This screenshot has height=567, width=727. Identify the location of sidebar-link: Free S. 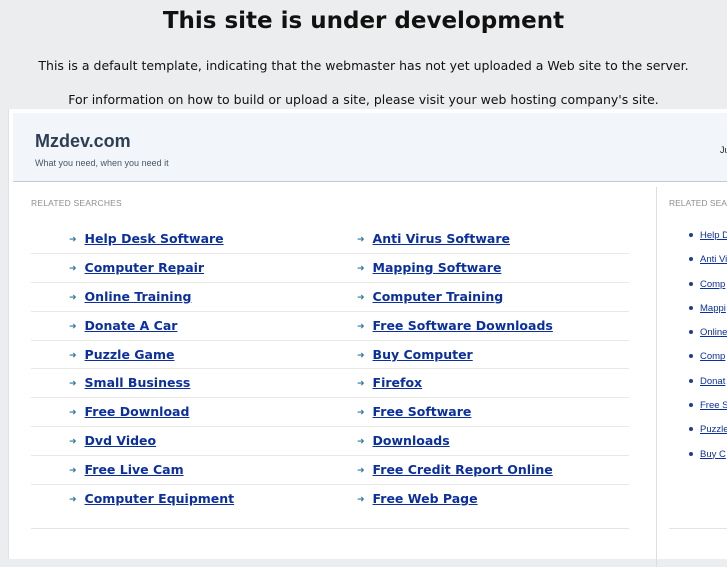
(713, 405).